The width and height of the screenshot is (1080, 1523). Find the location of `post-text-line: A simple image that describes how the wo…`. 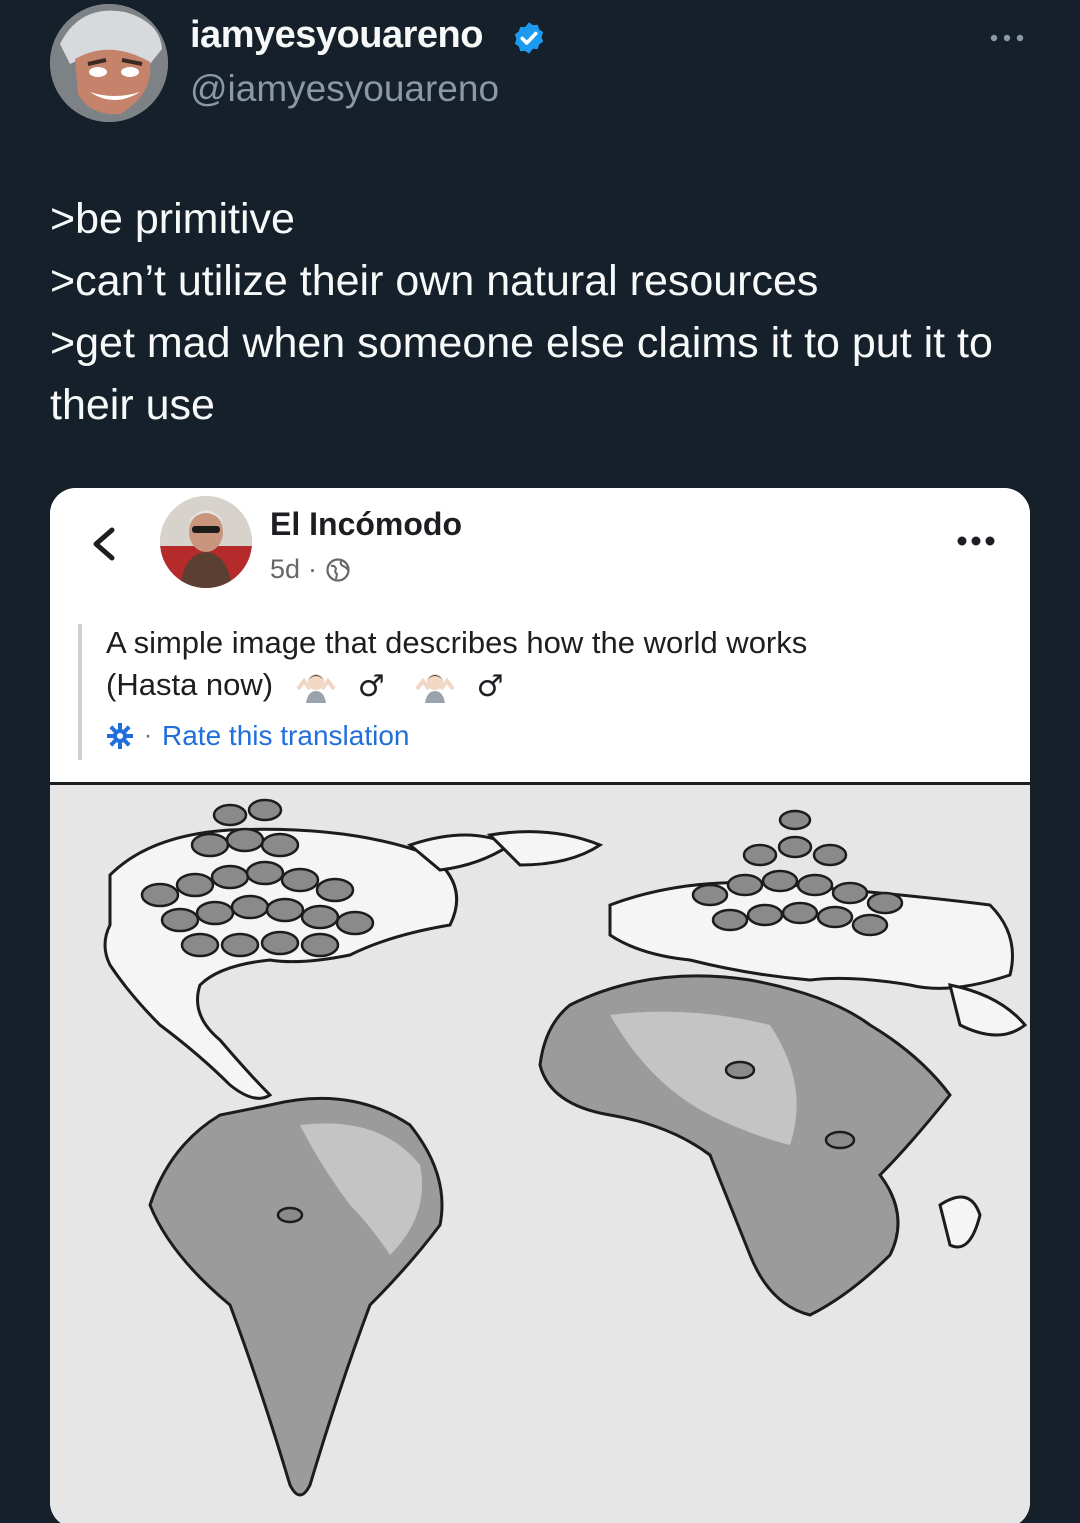

post-text-line: A simple image that describes how the wo… is located at coordinates (457, 642).